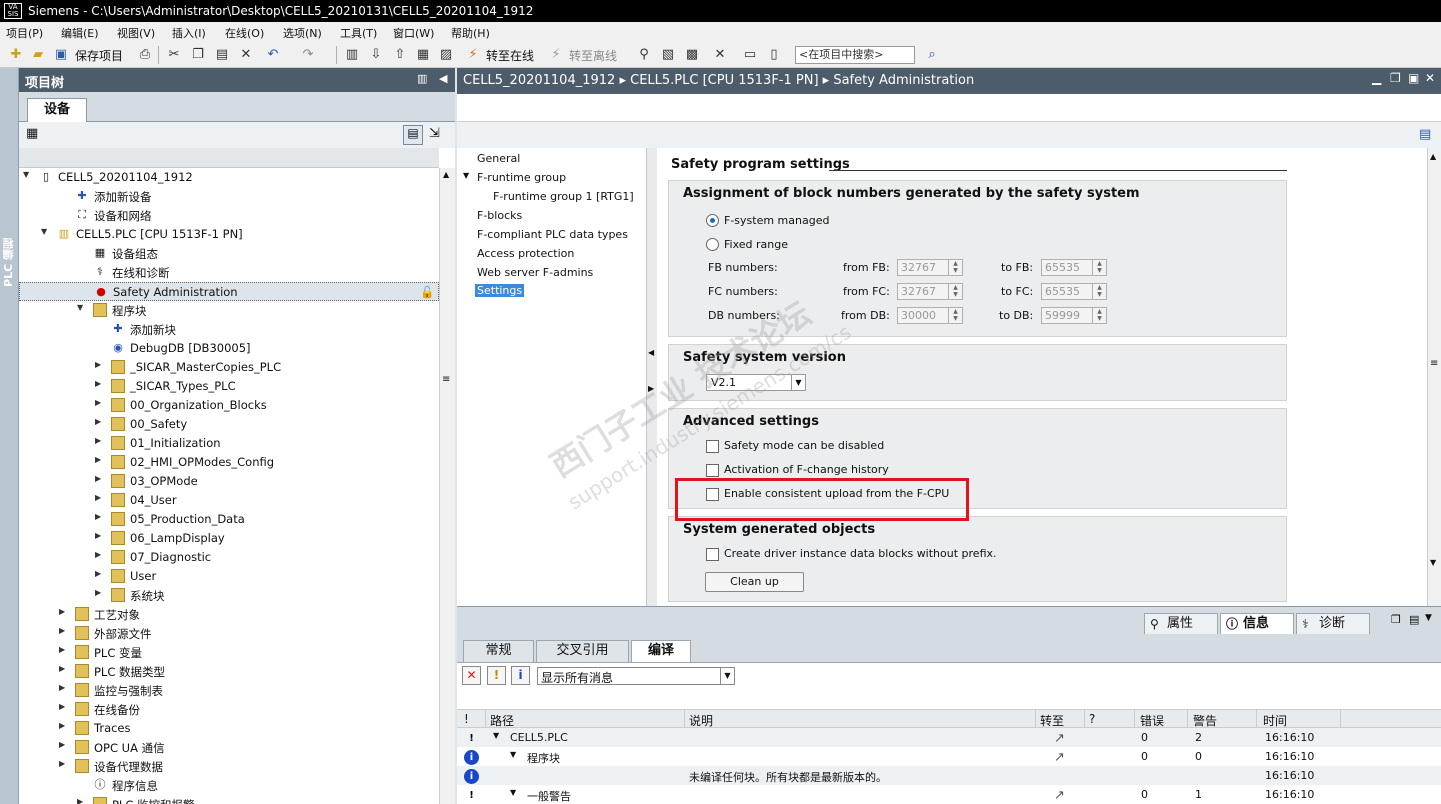  Describe the element at coordinates (1181, 624) in the screenshot. I see `tab-properties: ⚲ 属性` at that location.